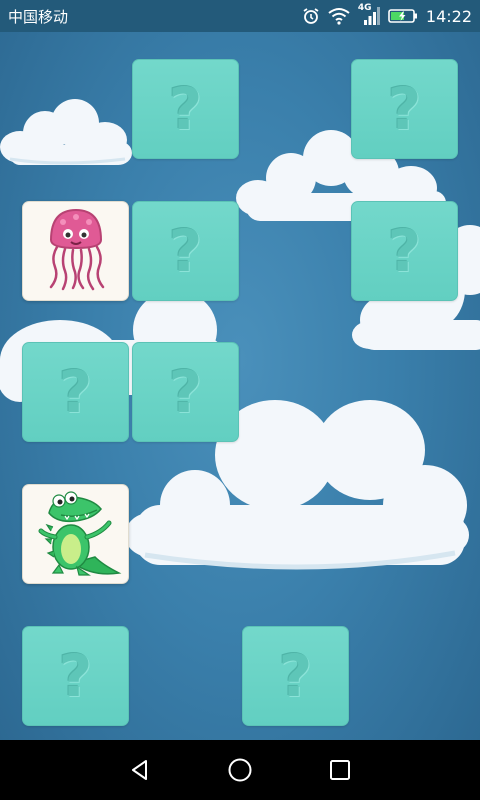 The image size is (480, 800). I want to click on memory-card-crocodile, so click(75, 534).